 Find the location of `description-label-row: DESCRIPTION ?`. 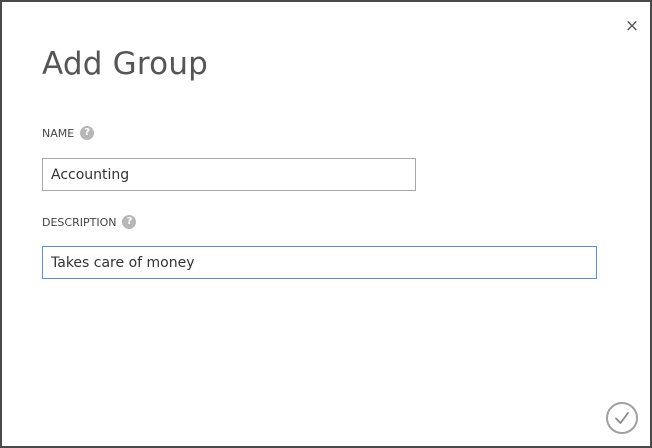

description-label-row: DESCRIPTION ? is located at coordinates (89, 222).